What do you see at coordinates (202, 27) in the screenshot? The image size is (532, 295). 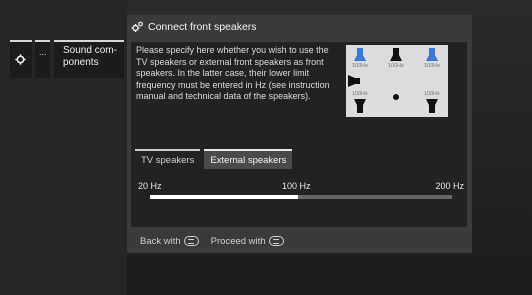 I see `dialog-title-text: Connect front speakers` at bounding box center [202, 27].